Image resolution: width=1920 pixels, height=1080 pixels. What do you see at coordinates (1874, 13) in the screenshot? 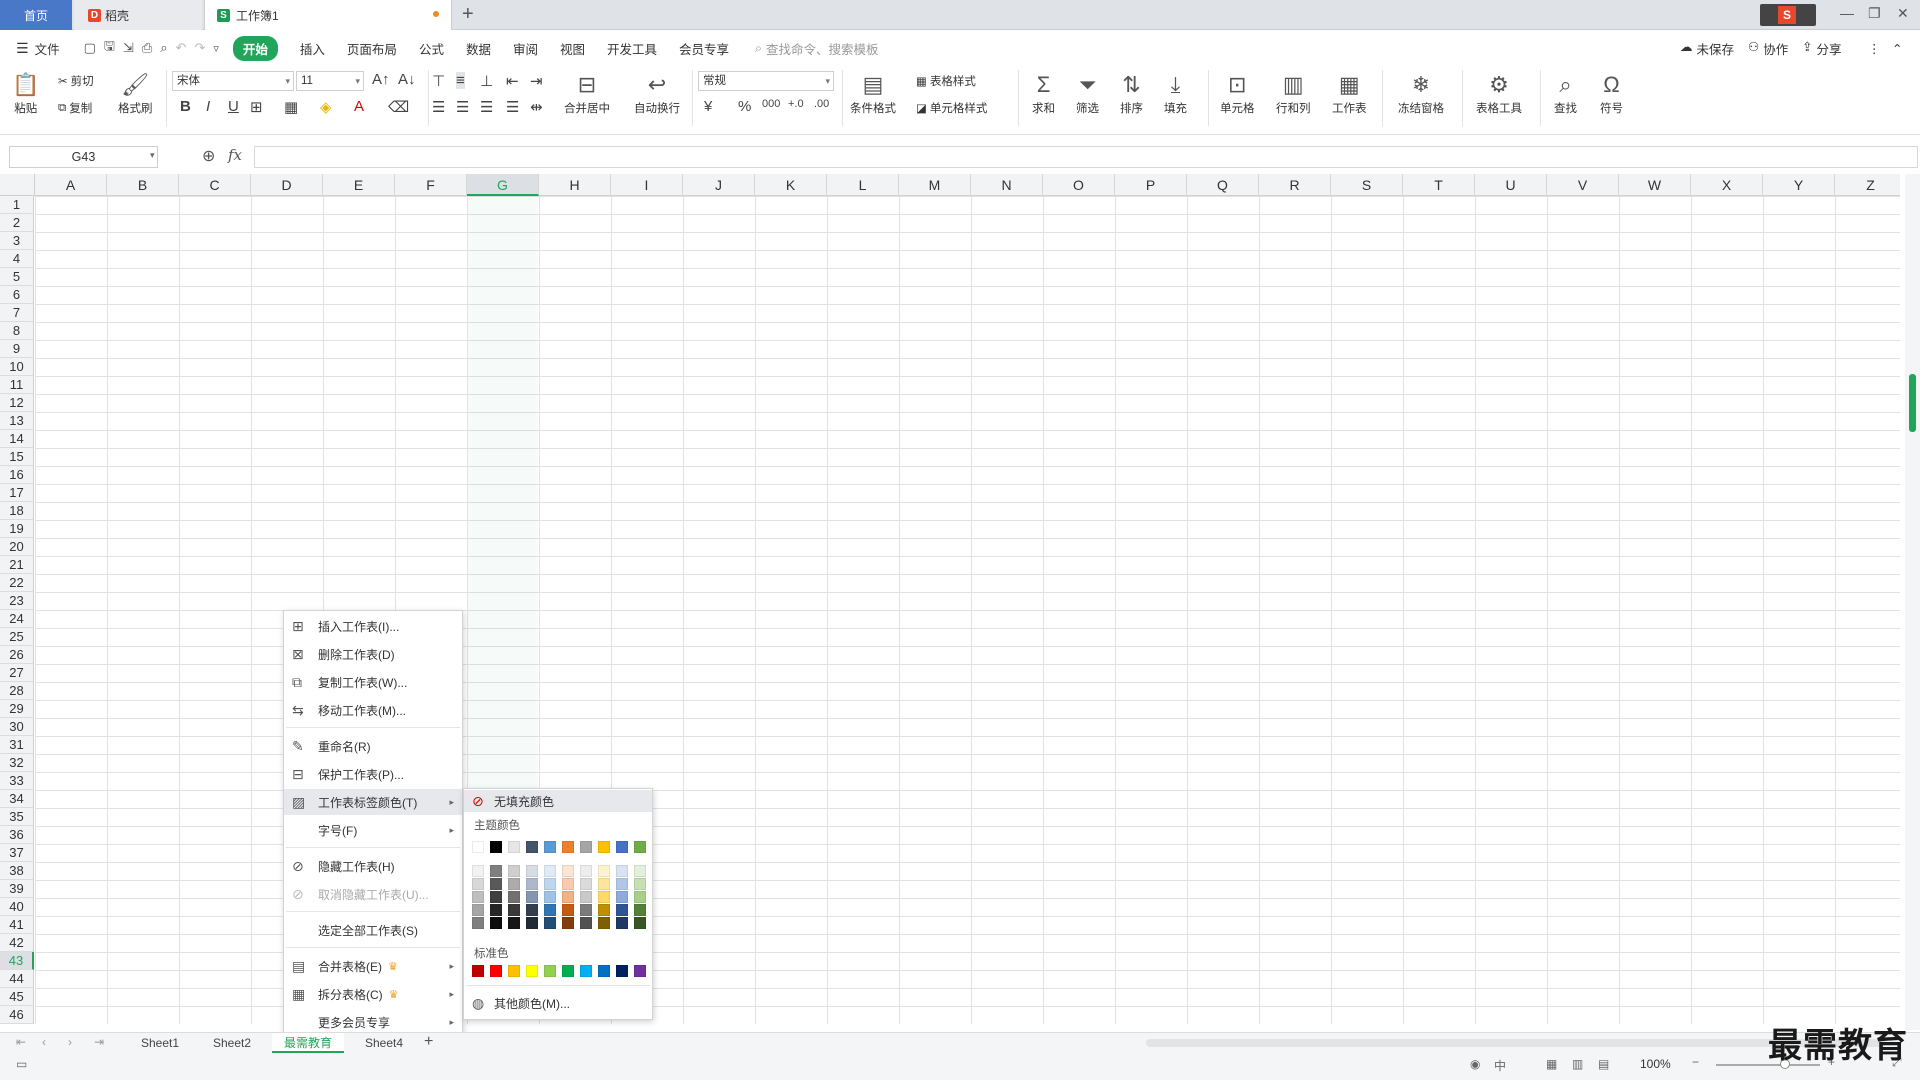
I see `restore-icon: ❐` at bounding box center [1874, 13].